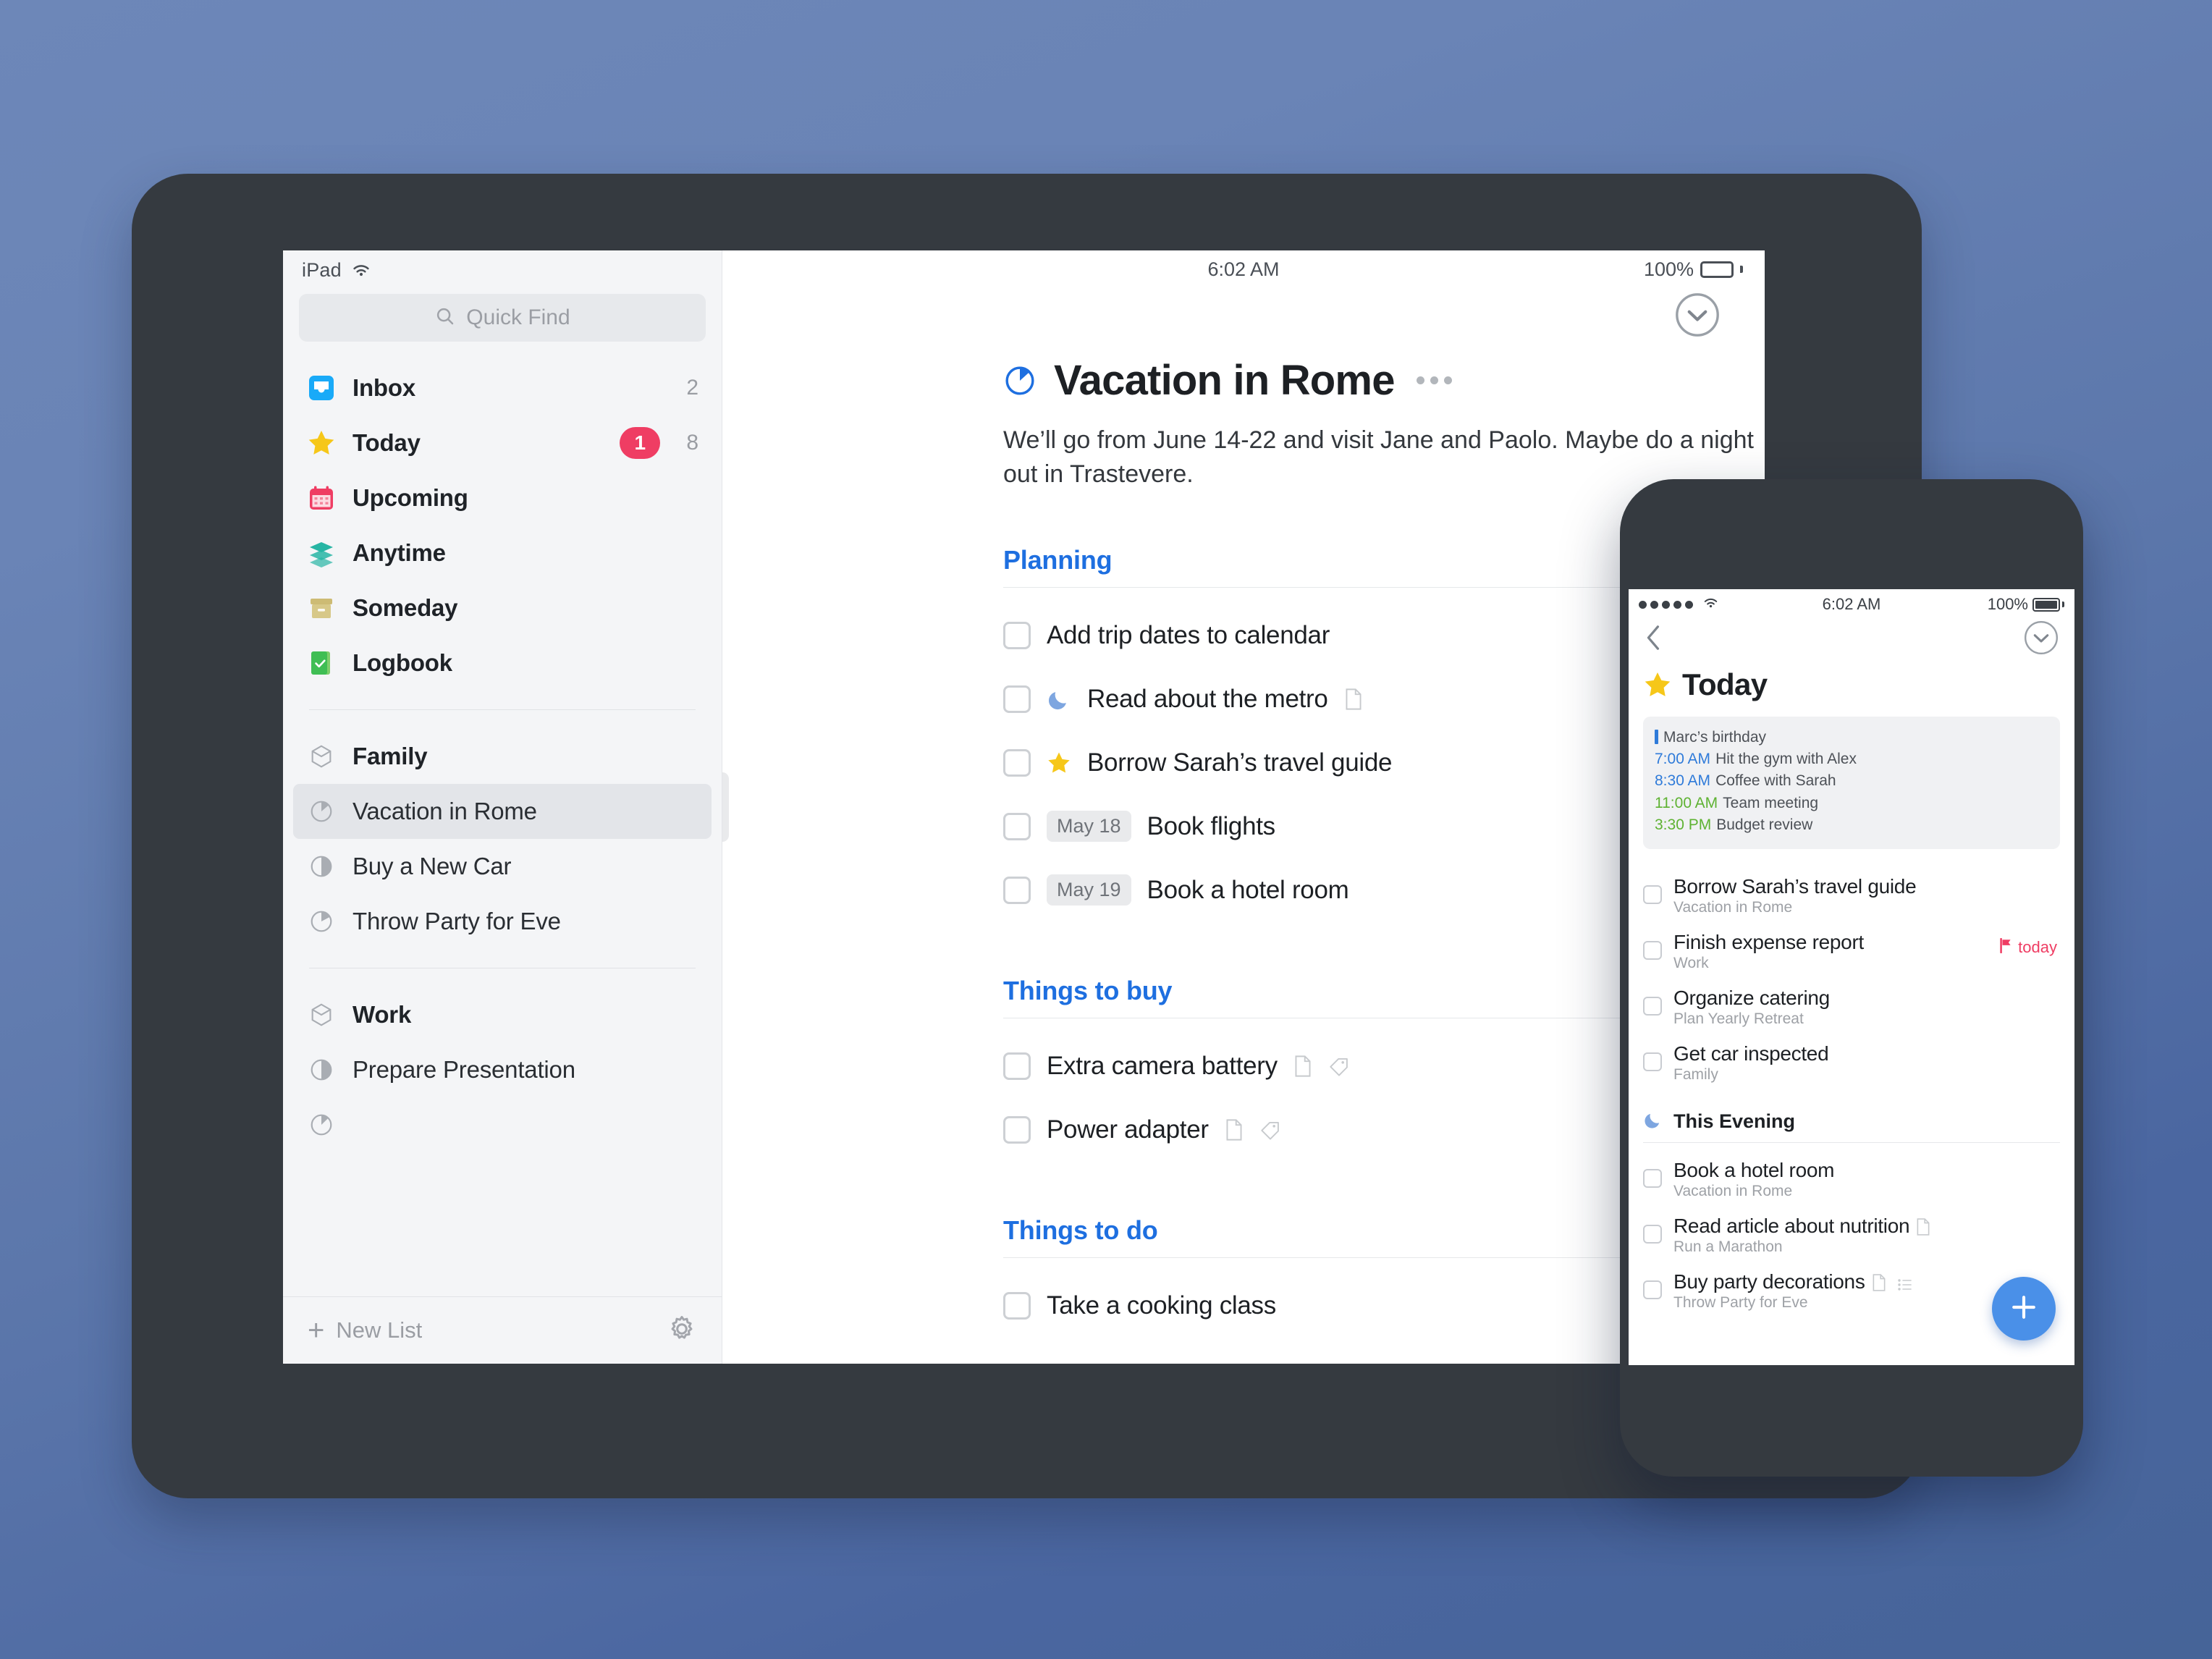 The height and width of the screenshot is (1659, 2212). What do you see at coordinates (1248, 889) in the screenshot?
I see `todo-text: Book a hotel room` at bounding box center [1248, 889].